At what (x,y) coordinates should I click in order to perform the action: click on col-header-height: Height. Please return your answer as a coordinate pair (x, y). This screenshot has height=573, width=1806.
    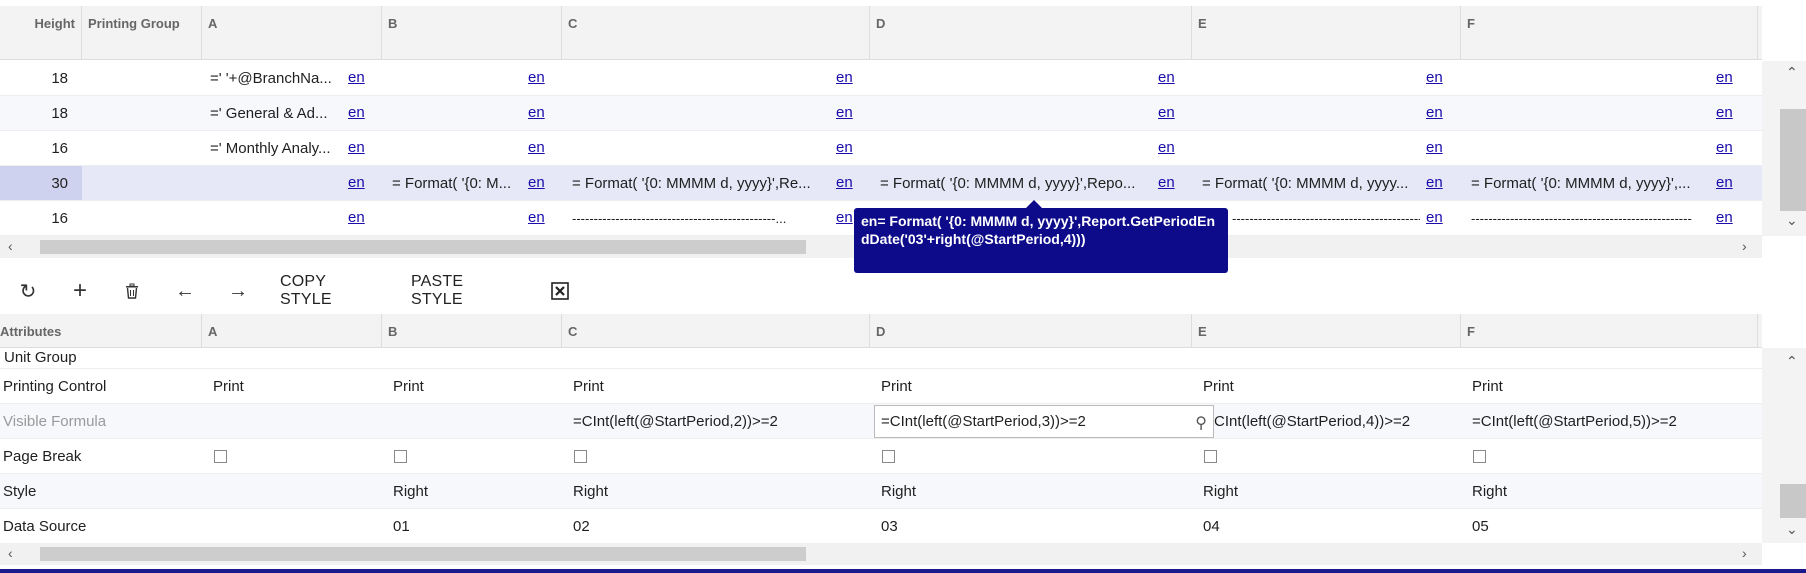
    Looking at the image, I should click on (41, 32).